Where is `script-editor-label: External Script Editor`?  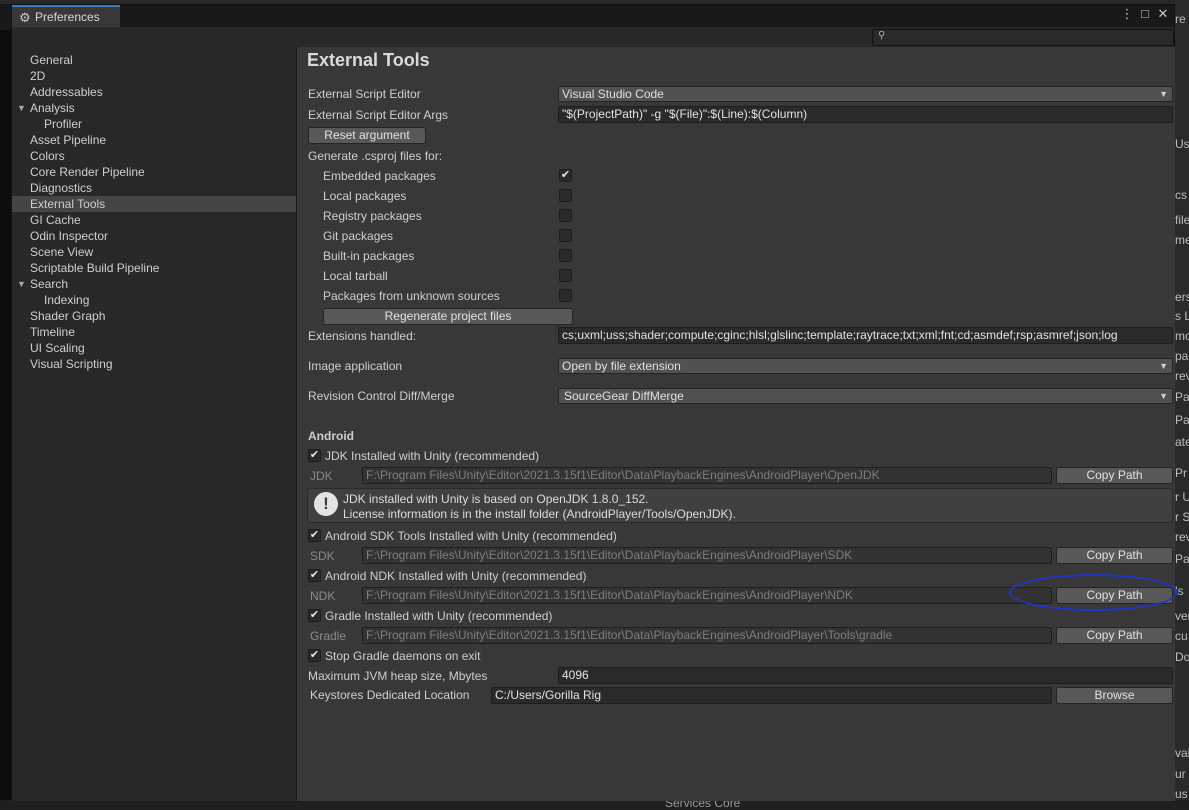
script-editor-label: External Script Editor is located at coordinates (364, 94).